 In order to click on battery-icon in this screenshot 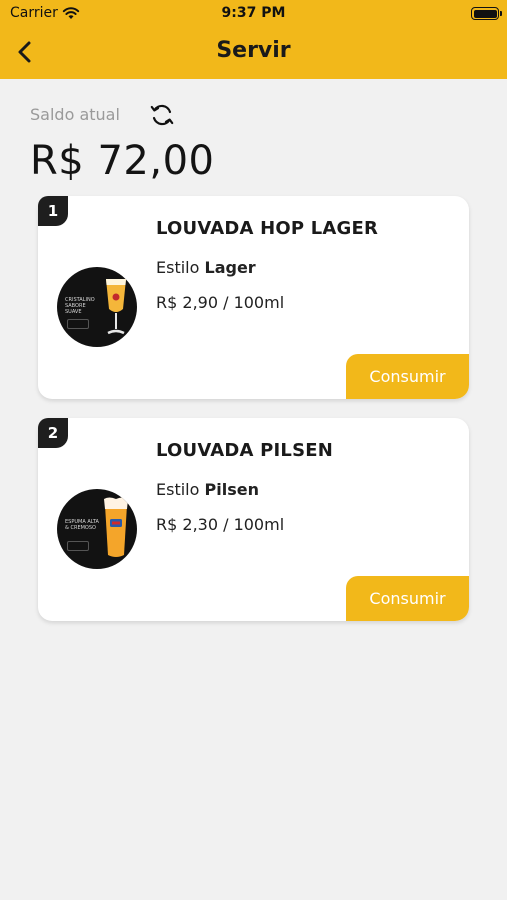, I will do `click(486, 13)`.